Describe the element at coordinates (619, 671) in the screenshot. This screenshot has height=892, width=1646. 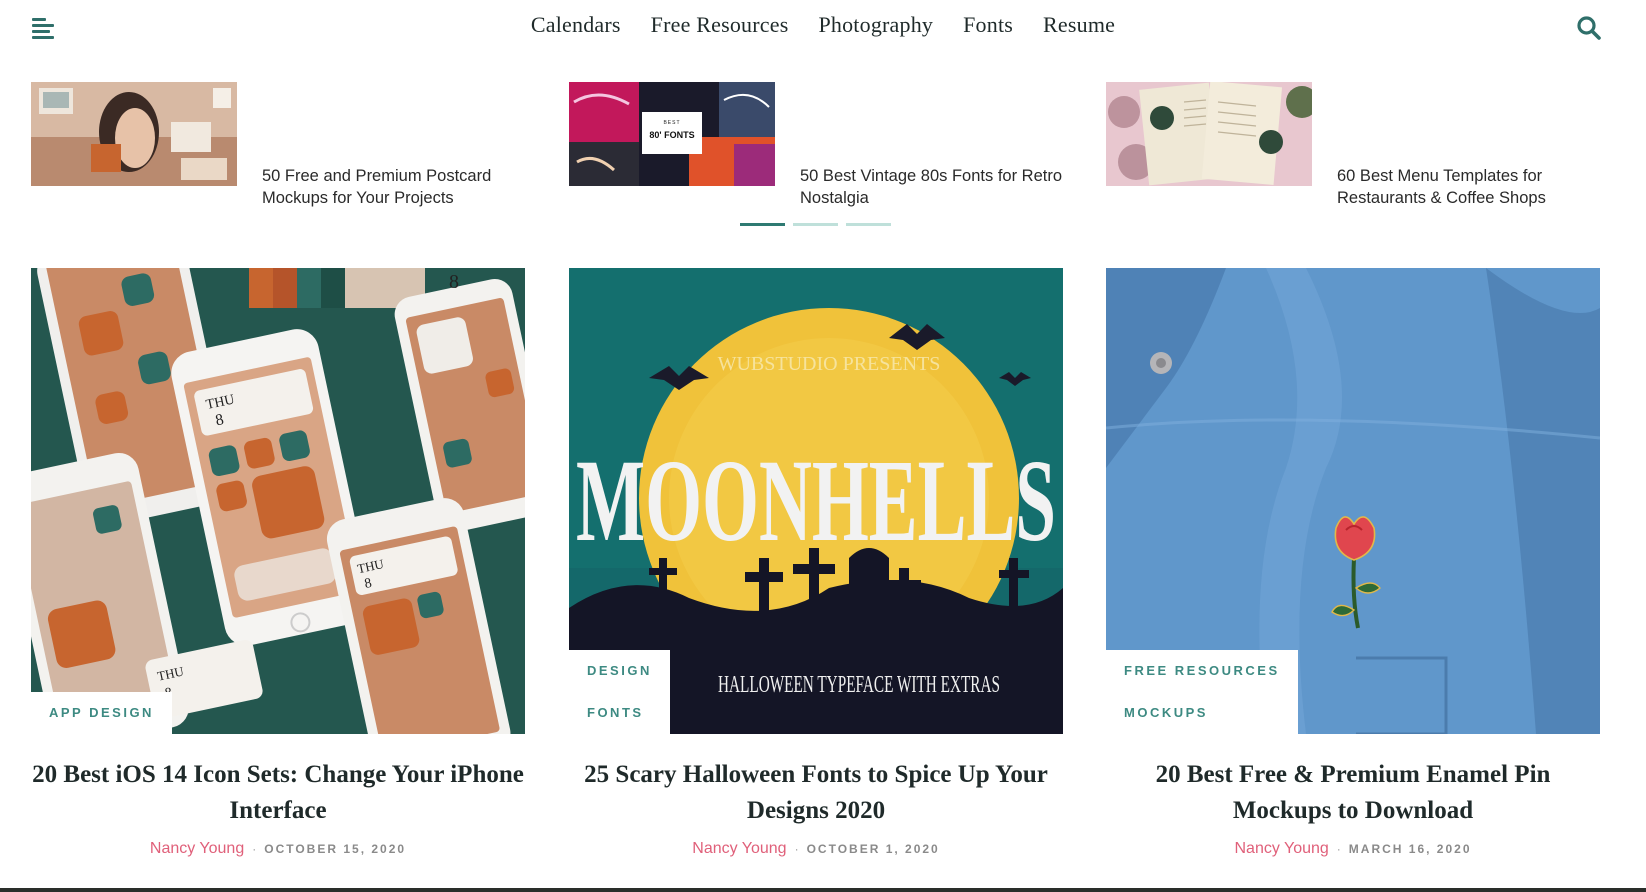
I see `tag-design: DESIGN` at that location.